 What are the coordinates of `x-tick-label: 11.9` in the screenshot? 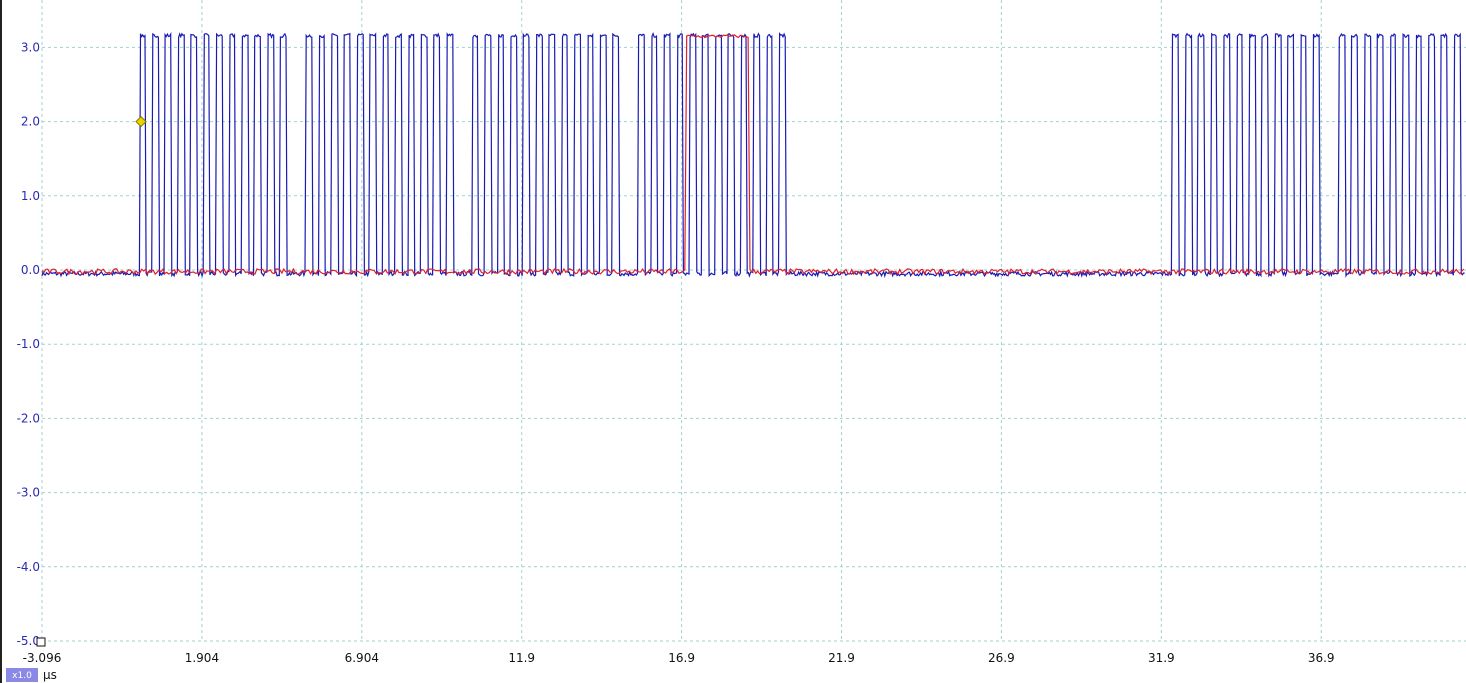 It's located at (521, 658).